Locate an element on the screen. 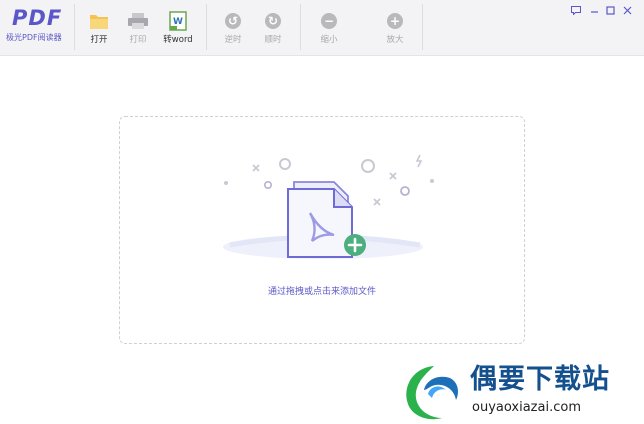 The height and width of the screenshot is (424, 644). drop-hint-text: 通过拖拽或点击来添加文件 is located at coordinates (321, 292).